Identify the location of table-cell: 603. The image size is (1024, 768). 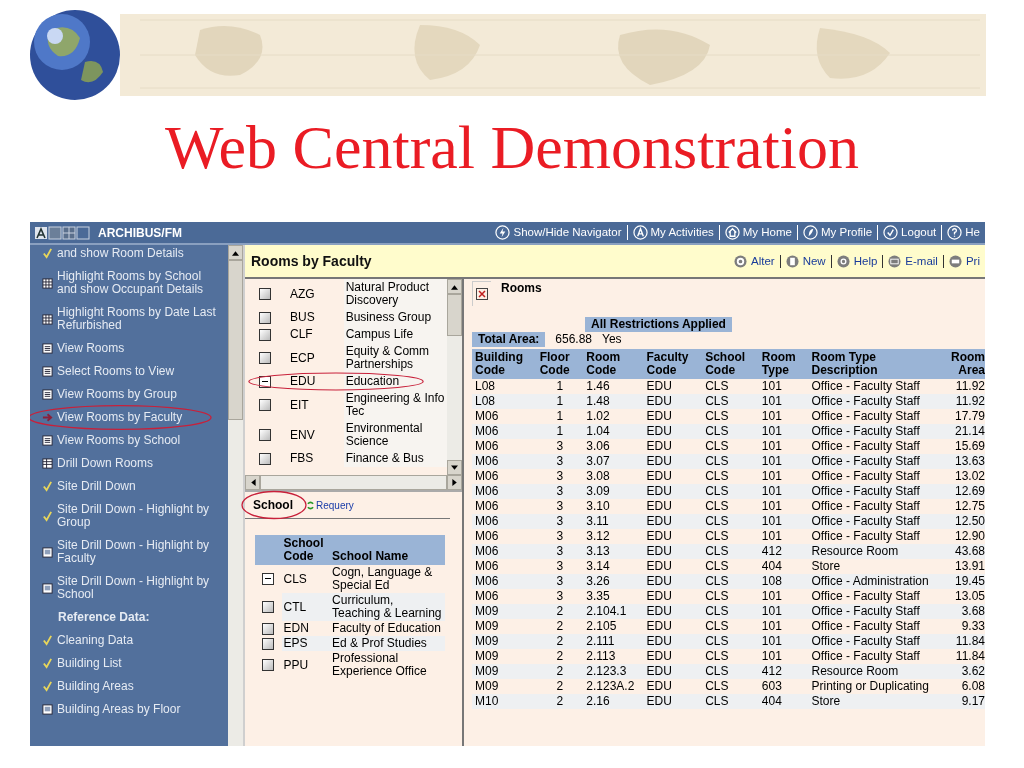
(783, 686).